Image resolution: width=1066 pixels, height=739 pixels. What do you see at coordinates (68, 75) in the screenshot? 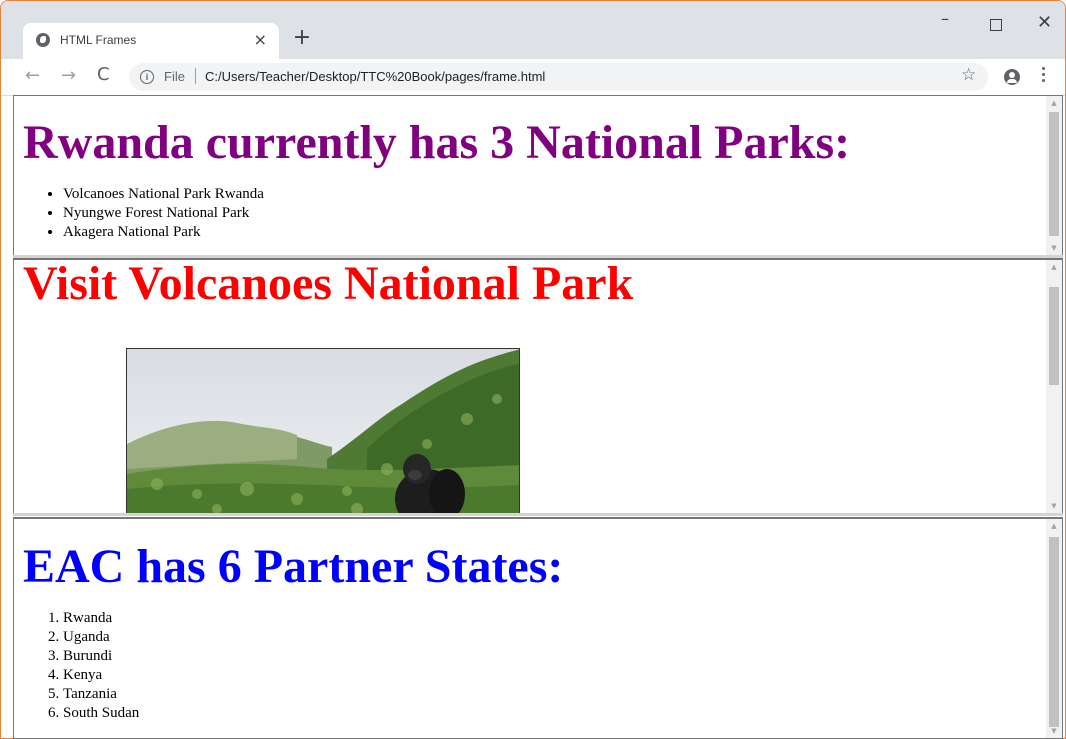
I see `forward-arrow-icon: →` at bounding box center [68, 75].